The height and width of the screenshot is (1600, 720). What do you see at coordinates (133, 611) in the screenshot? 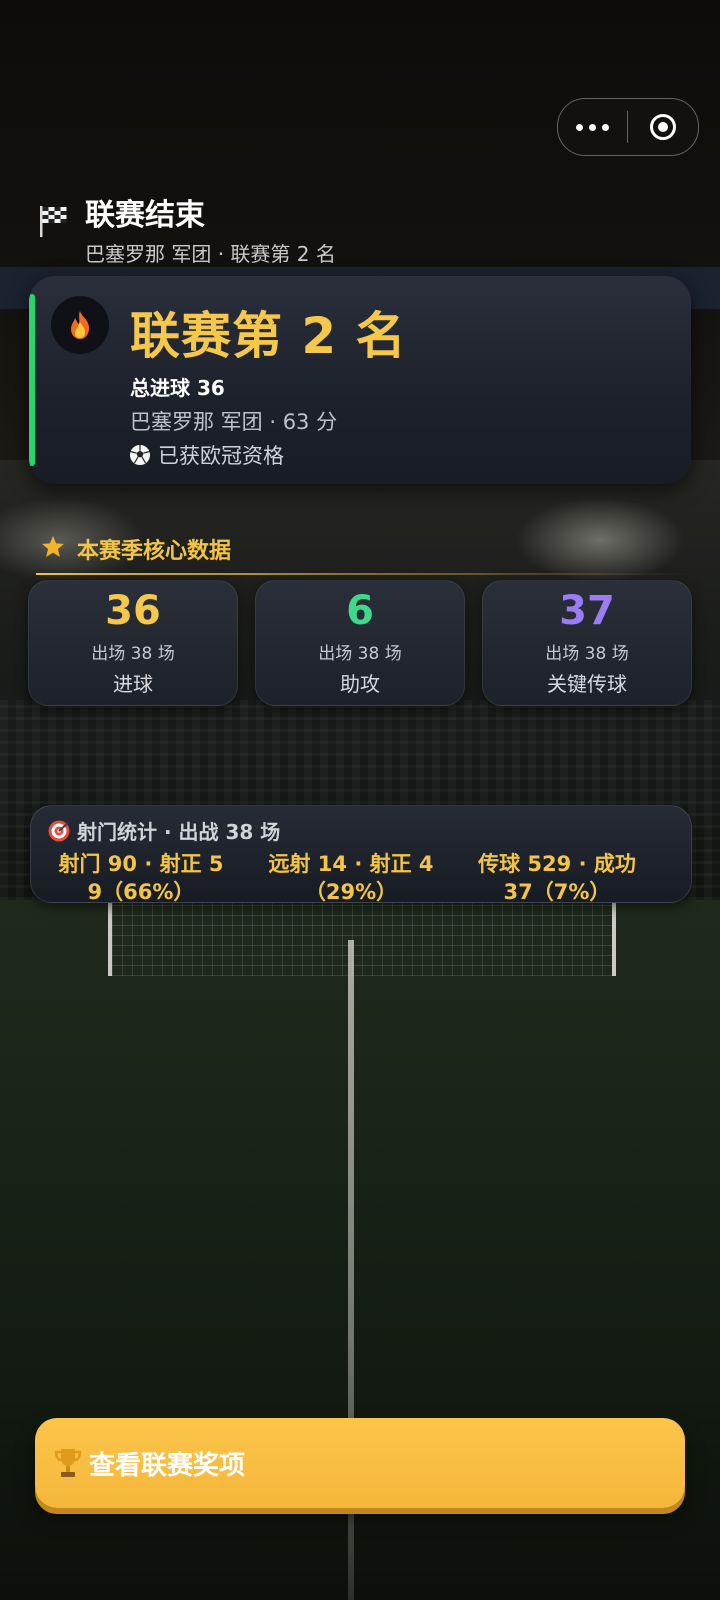
I see `stat-value: 36` at bounding box center [133, 611].